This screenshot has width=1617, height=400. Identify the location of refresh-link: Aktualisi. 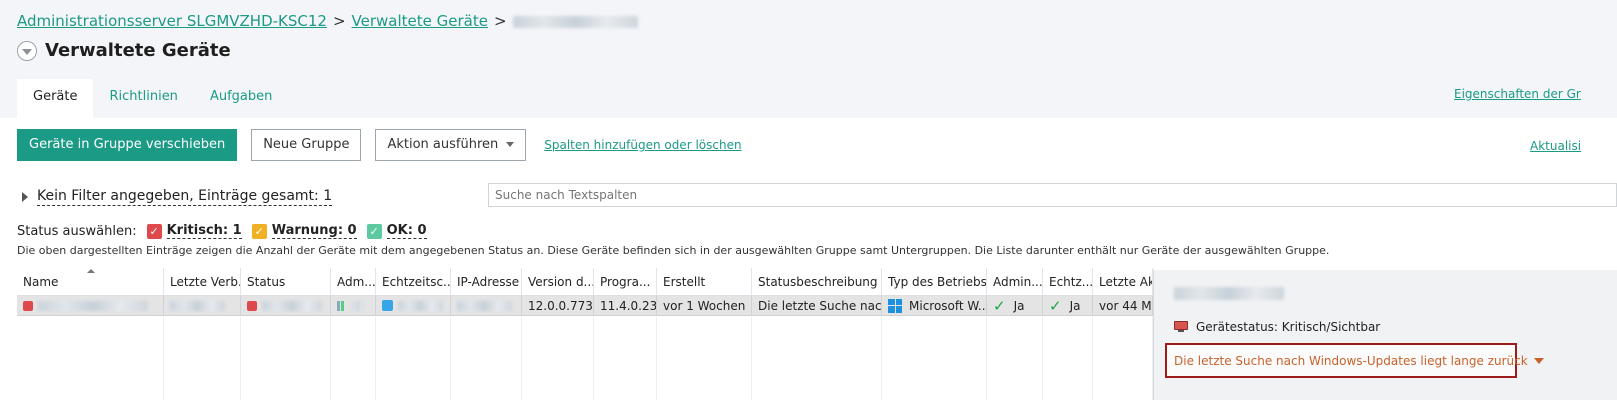
(1555, 146).